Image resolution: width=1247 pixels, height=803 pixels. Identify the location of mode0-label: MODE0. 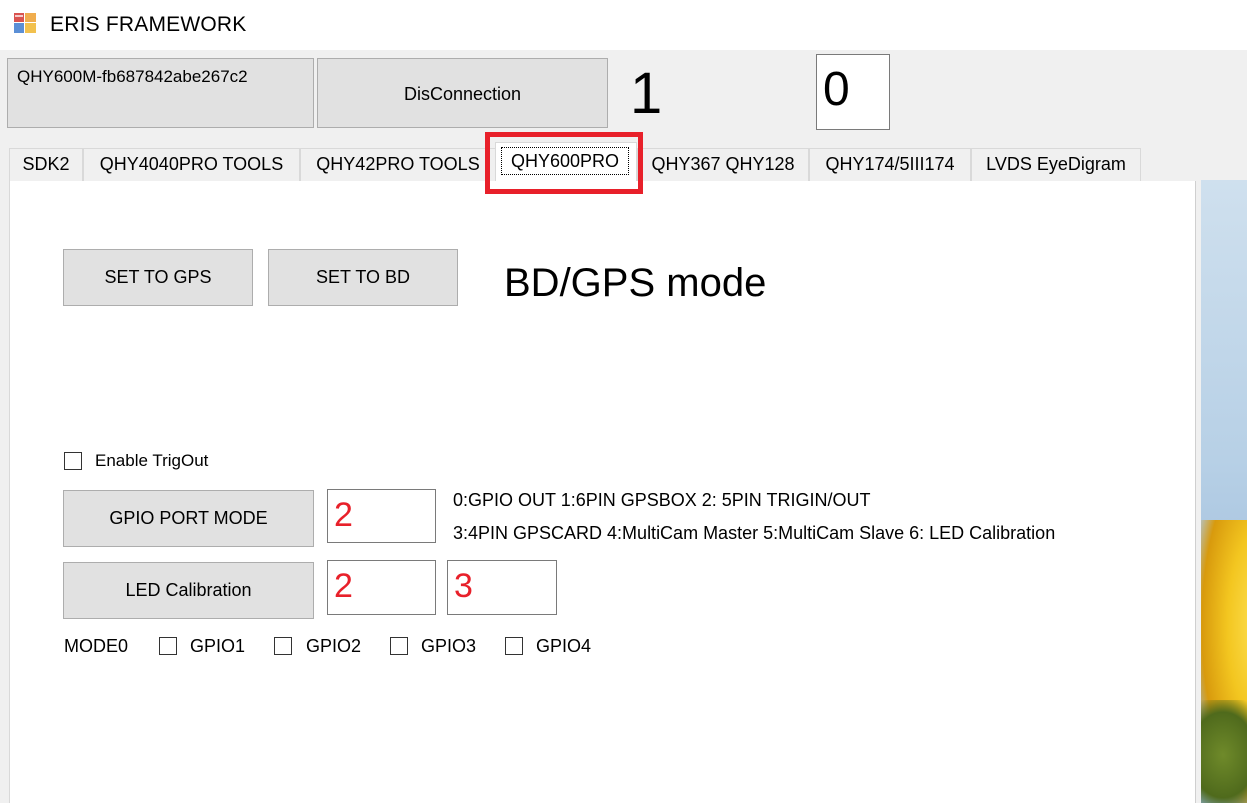
(96, 646).